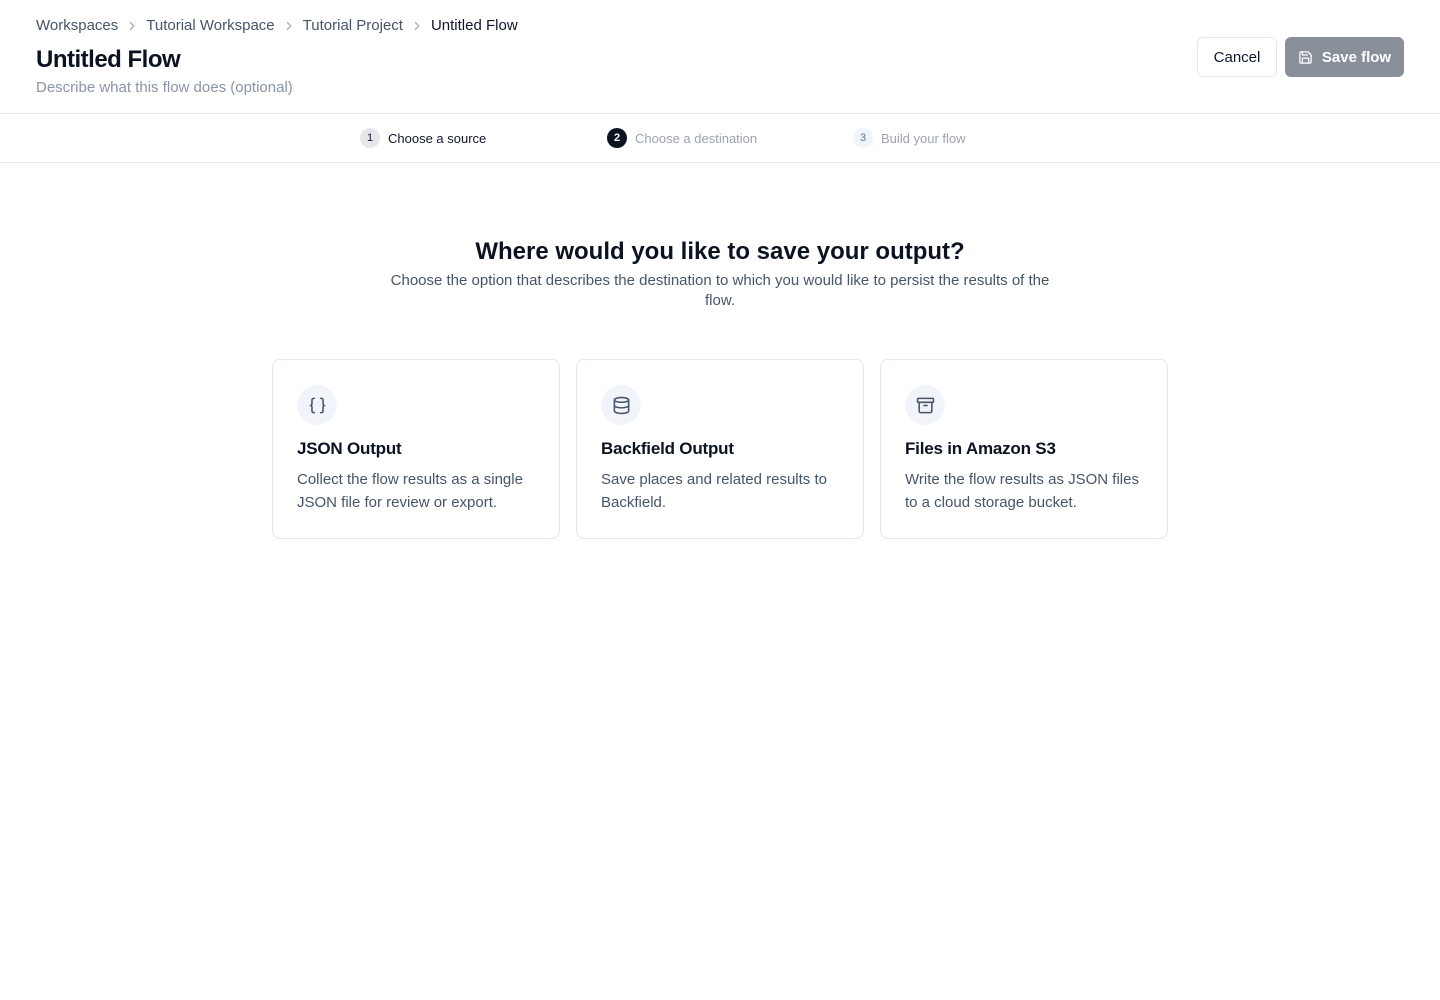 The width and height of the screenshot is (1440, 1000). I want to click on step-label: Choose a source, so click(437, 138).